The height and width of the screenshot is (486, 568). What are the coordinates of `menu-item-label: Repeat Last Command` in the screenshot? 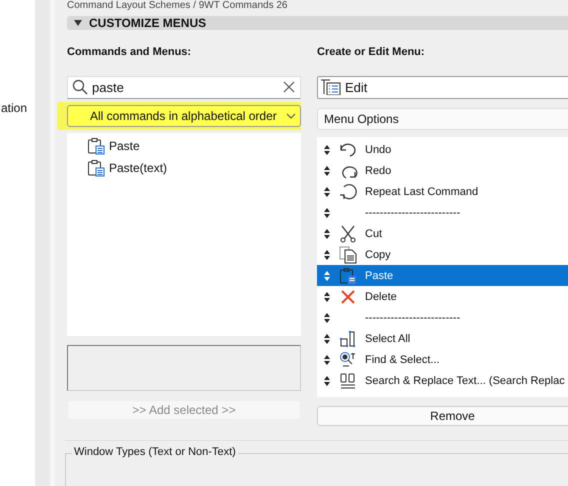 It's located at (421, 192).